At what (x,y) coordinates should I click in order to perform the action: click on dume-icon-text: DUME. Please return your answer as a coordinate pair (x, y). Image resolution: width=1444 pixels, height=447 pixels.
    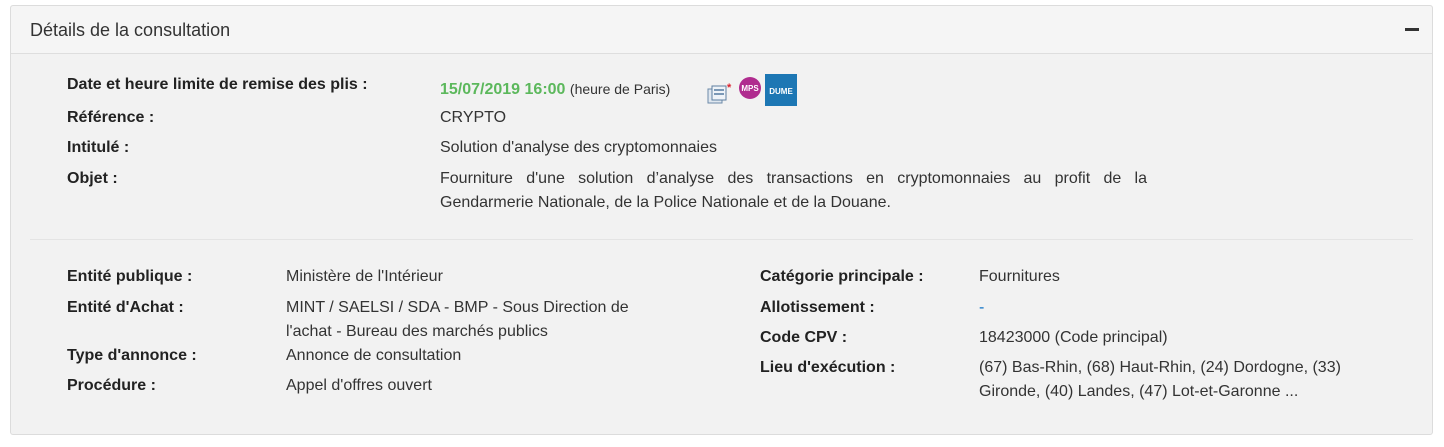
    Looking at the image, I should click on (781, 91).